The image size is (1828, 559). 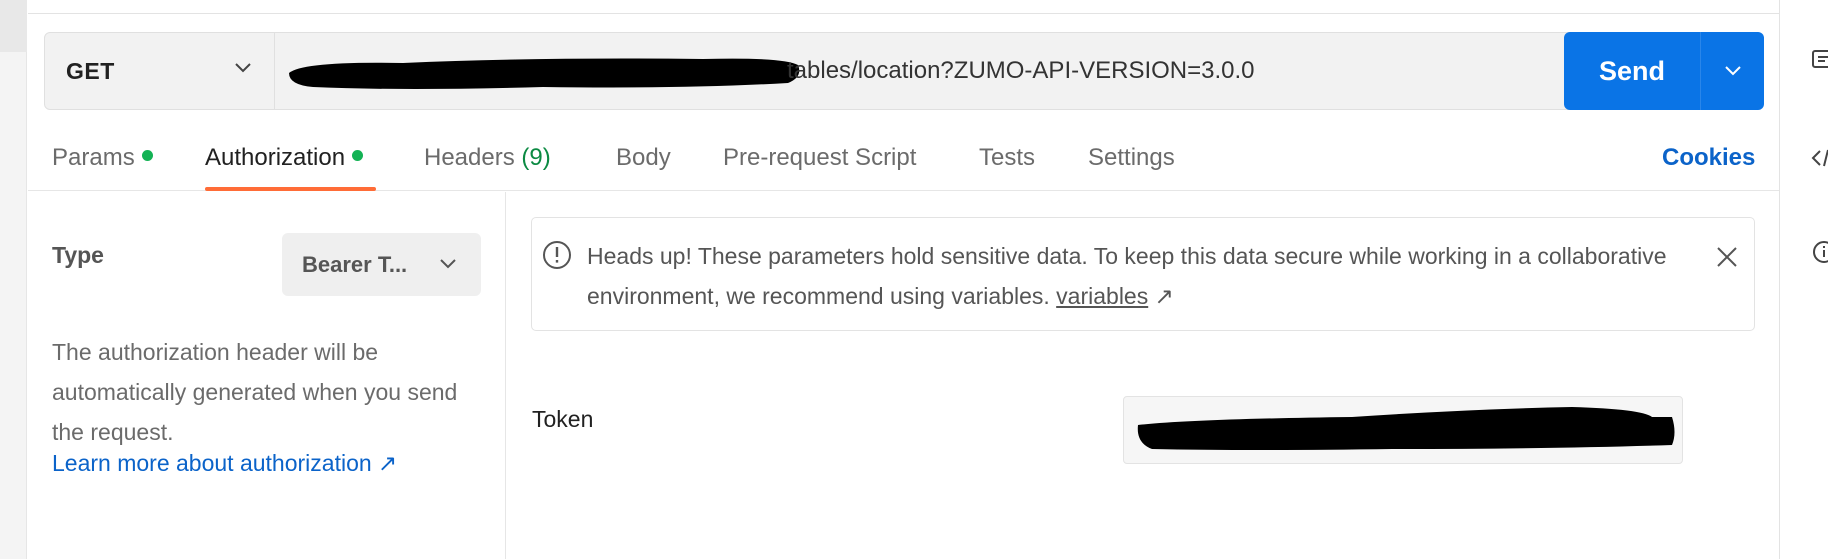 I want to click on cookies-link: Cookies, so click(x=1708, y=158).